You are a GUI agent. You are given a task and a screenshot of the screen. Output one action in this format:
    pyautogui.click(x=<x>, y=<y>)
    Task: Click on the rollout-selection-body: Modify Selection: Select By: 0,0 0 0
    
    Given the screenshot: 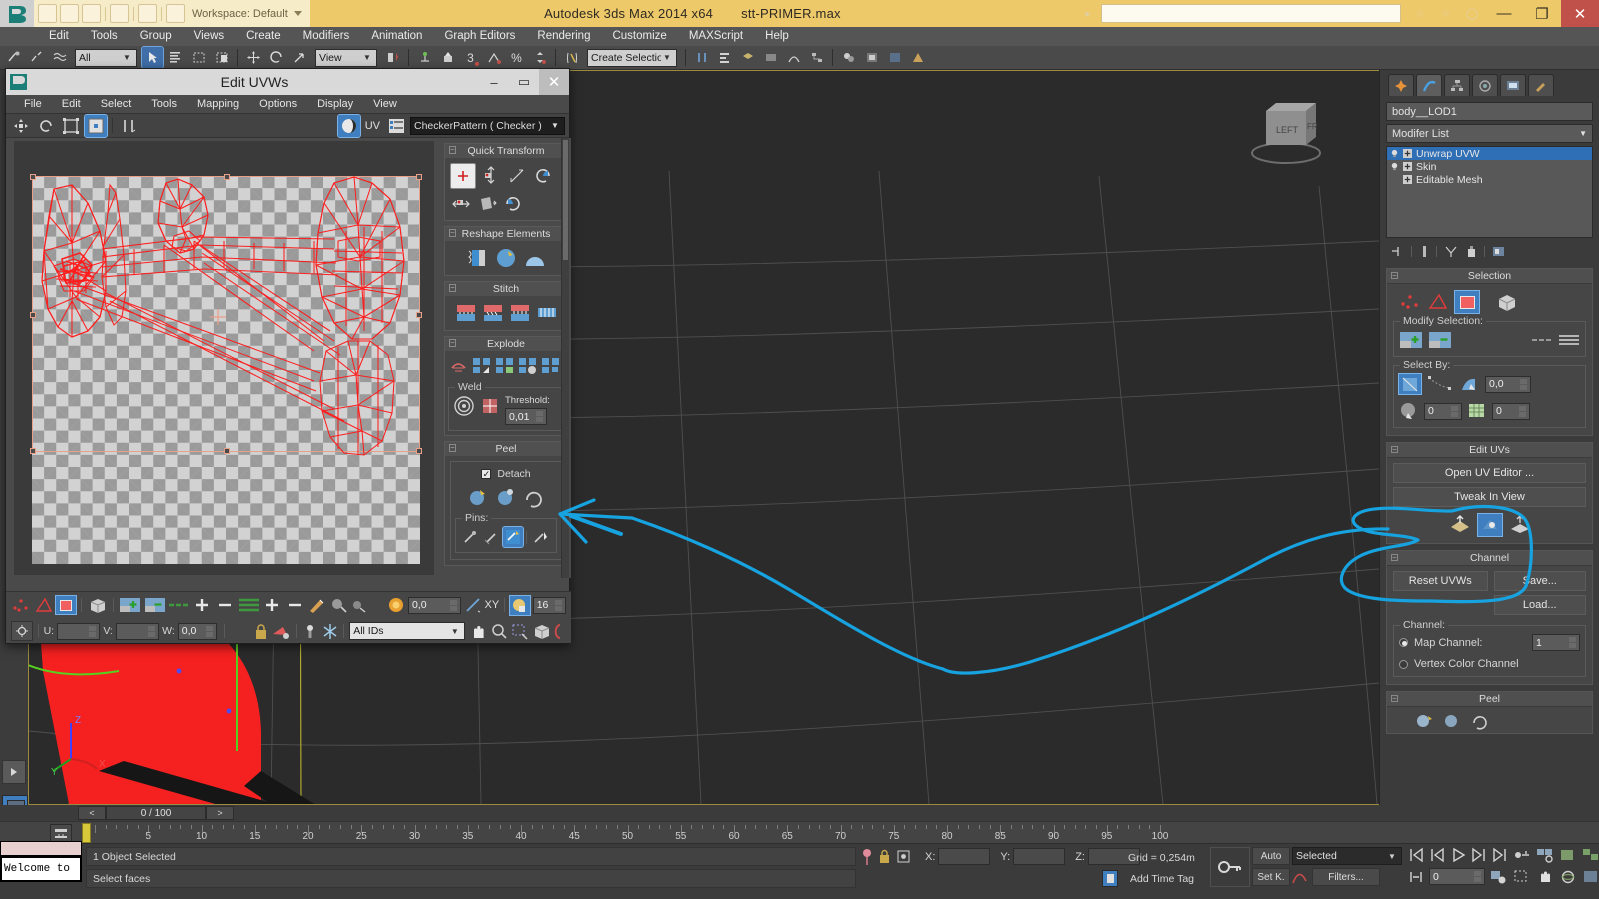 What is the action you would take?
    pyautogui.click(x=1489, y=359)
    